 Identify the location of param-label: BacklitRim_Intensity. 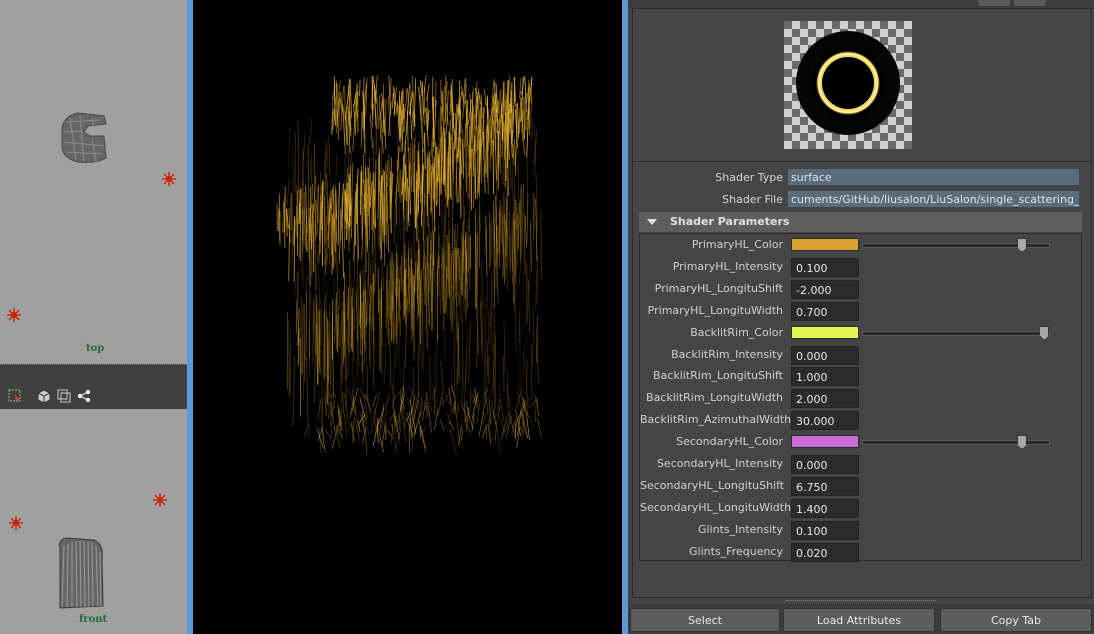
(727, 354).